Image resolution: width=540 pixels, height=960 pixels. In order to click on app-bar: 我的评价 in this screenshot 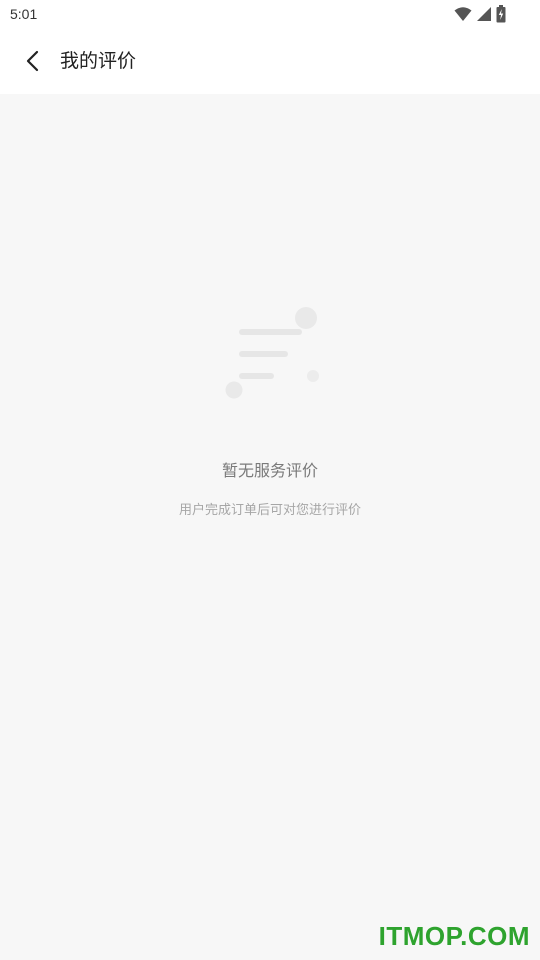, I will do `click(270, 62)`.